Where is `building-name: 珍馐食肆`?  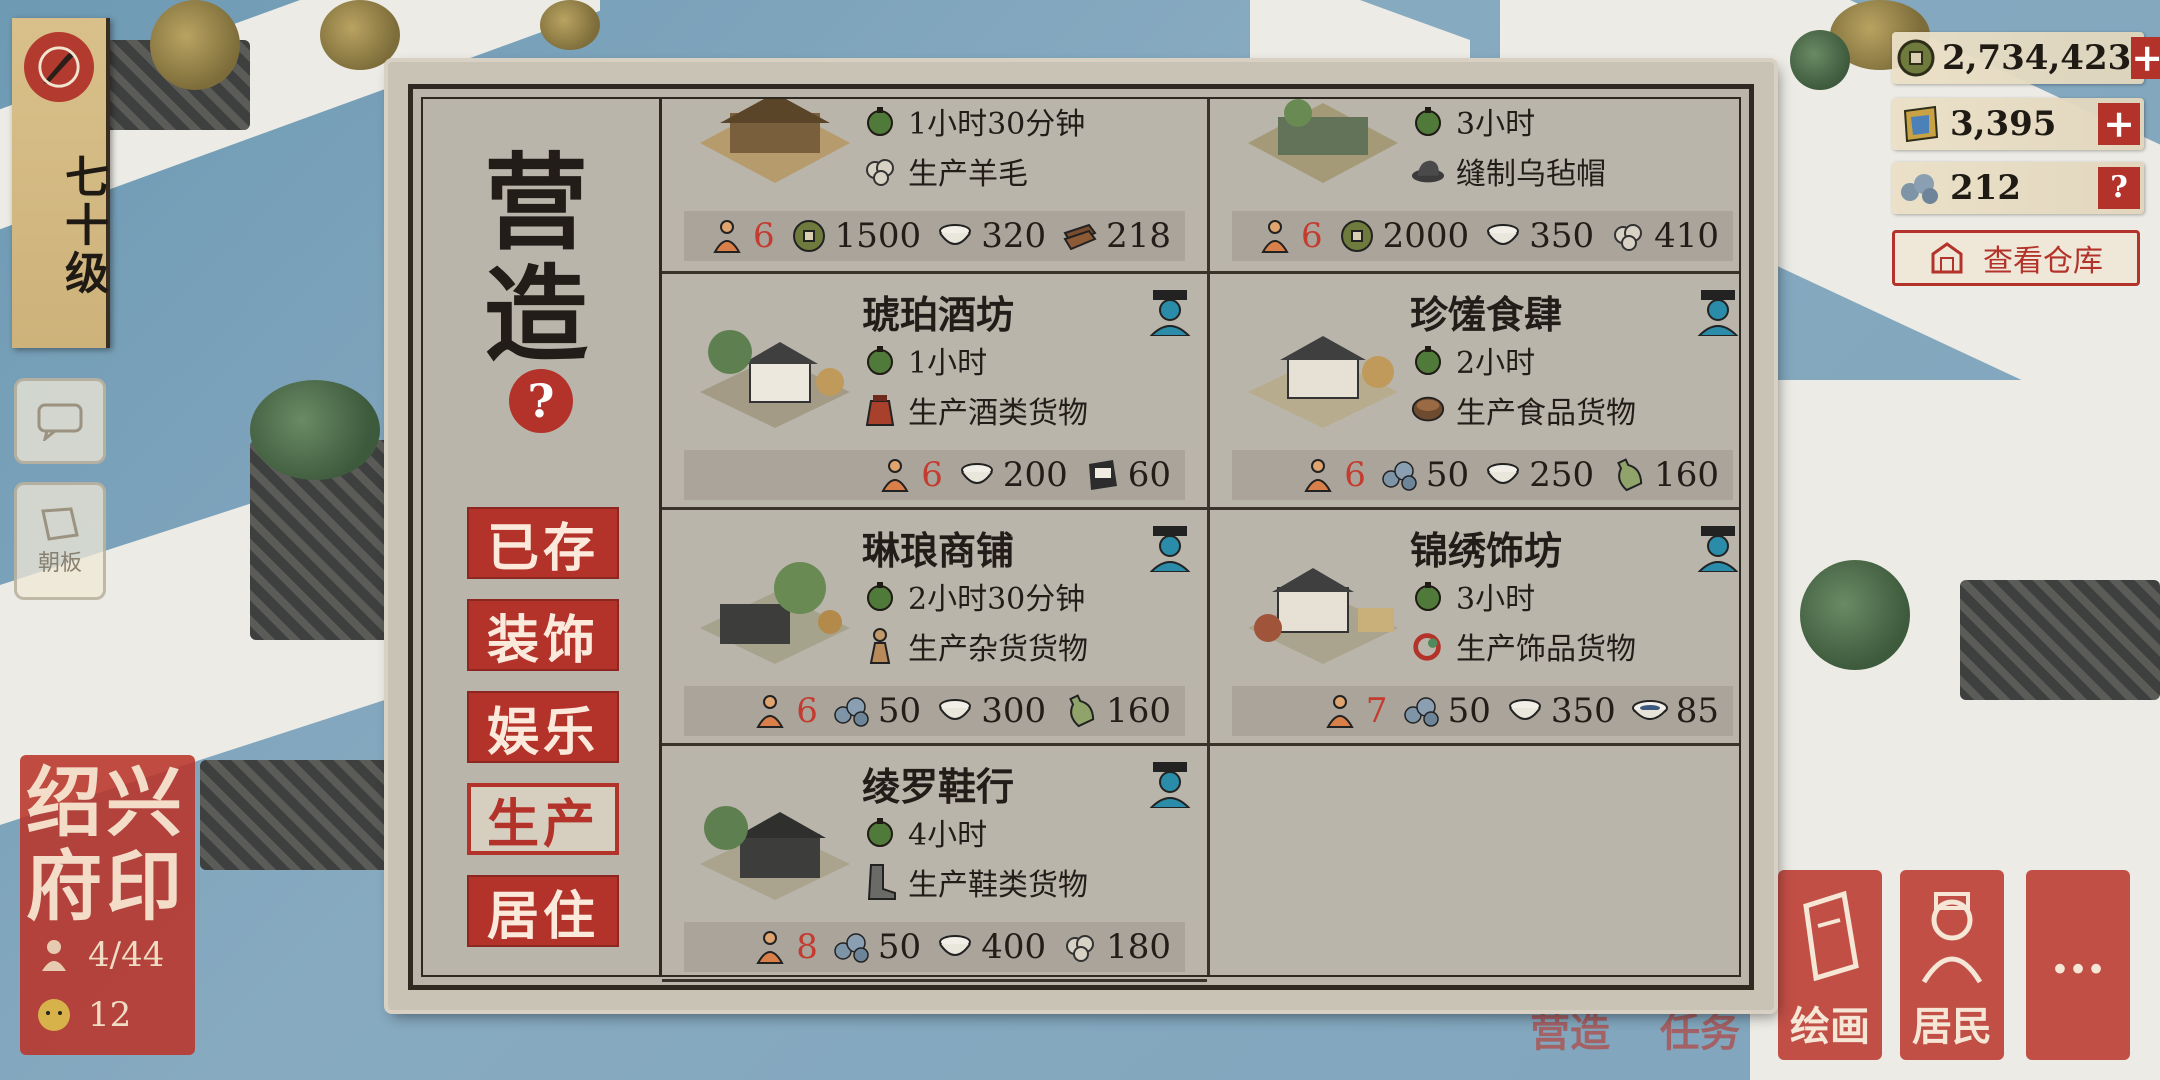
building-name: 珍馐食肆 is located at coordinates (1486, 314).